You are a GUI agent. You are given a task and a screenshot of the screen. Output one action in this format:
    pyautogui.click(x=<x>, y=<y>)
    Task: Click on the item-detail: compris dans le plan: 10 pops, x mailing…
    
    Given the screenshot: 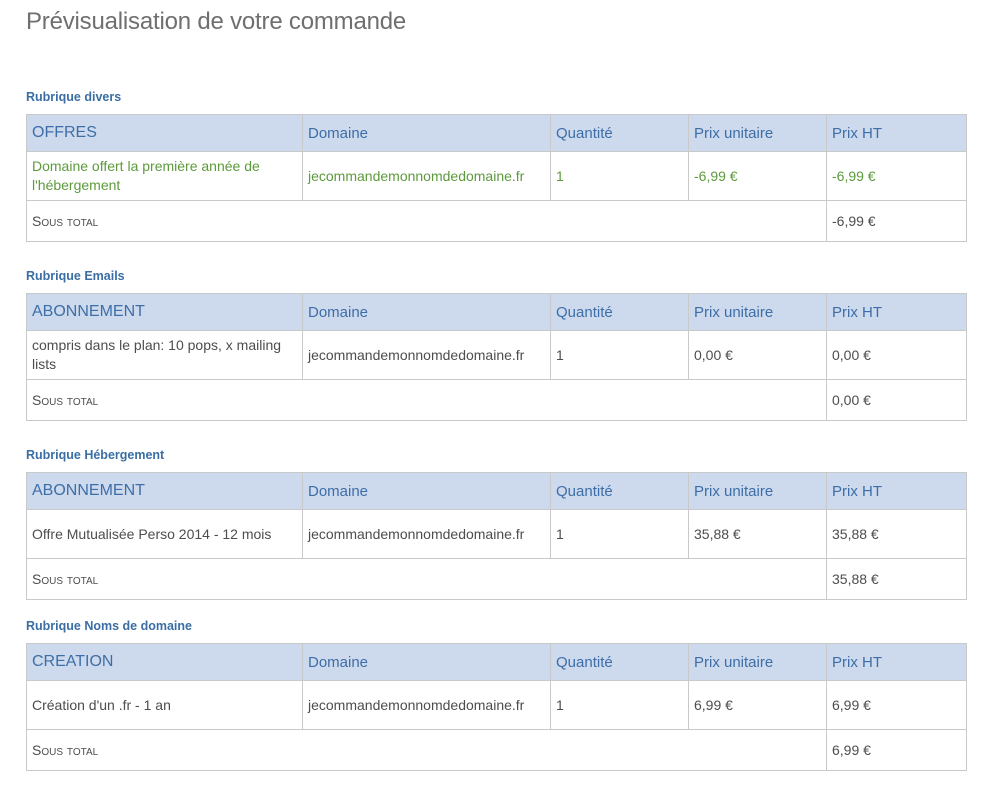 What is the action you would take?
    pyautogui.click(x=164, y=355)
    